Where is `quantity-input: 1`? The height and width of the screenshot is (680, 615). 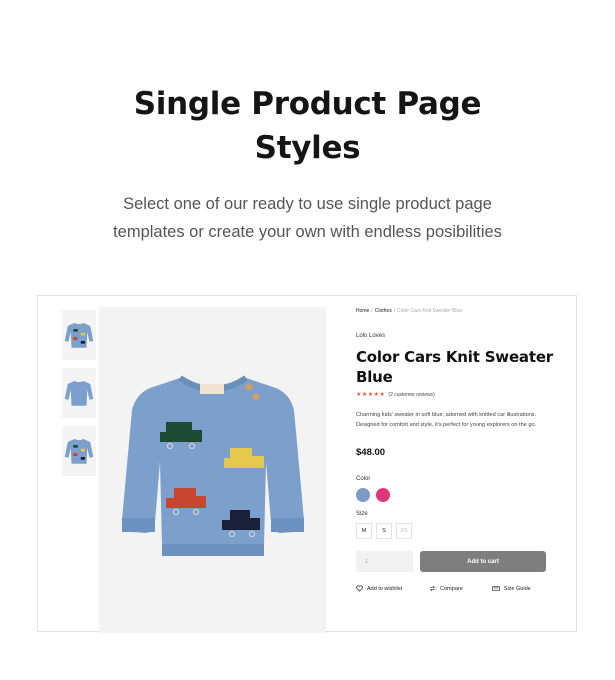 quantity-input: 1 is located at coordinates (384, 561).